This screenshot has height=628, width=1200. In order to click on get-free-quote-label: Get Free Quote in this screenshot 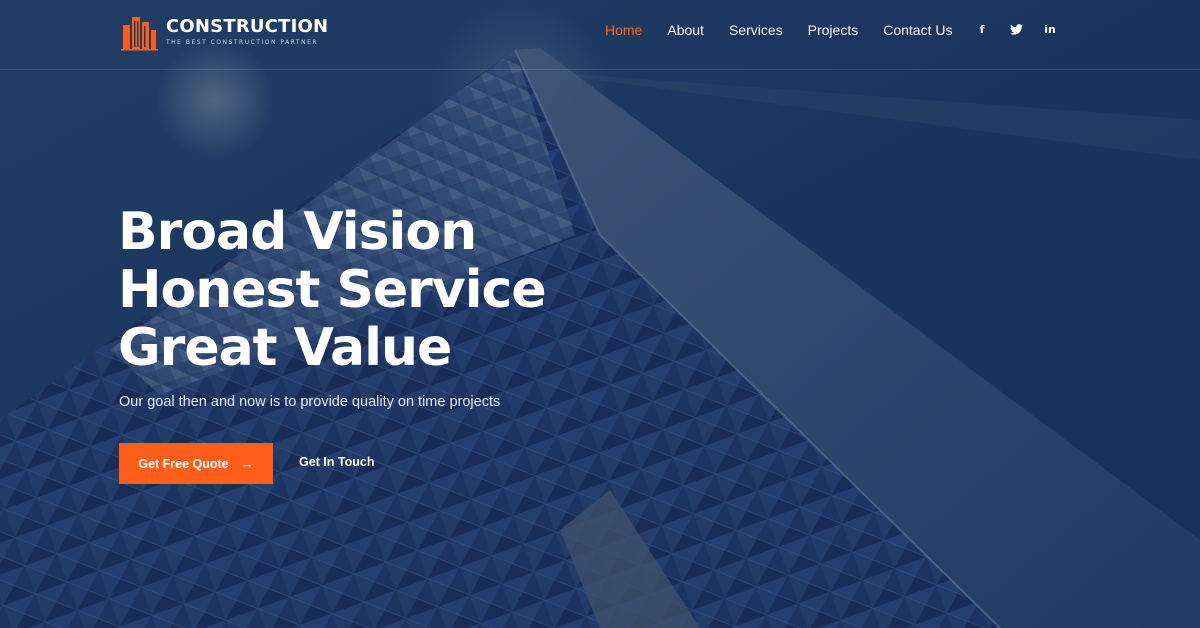, I will do `click(183, 463)`.